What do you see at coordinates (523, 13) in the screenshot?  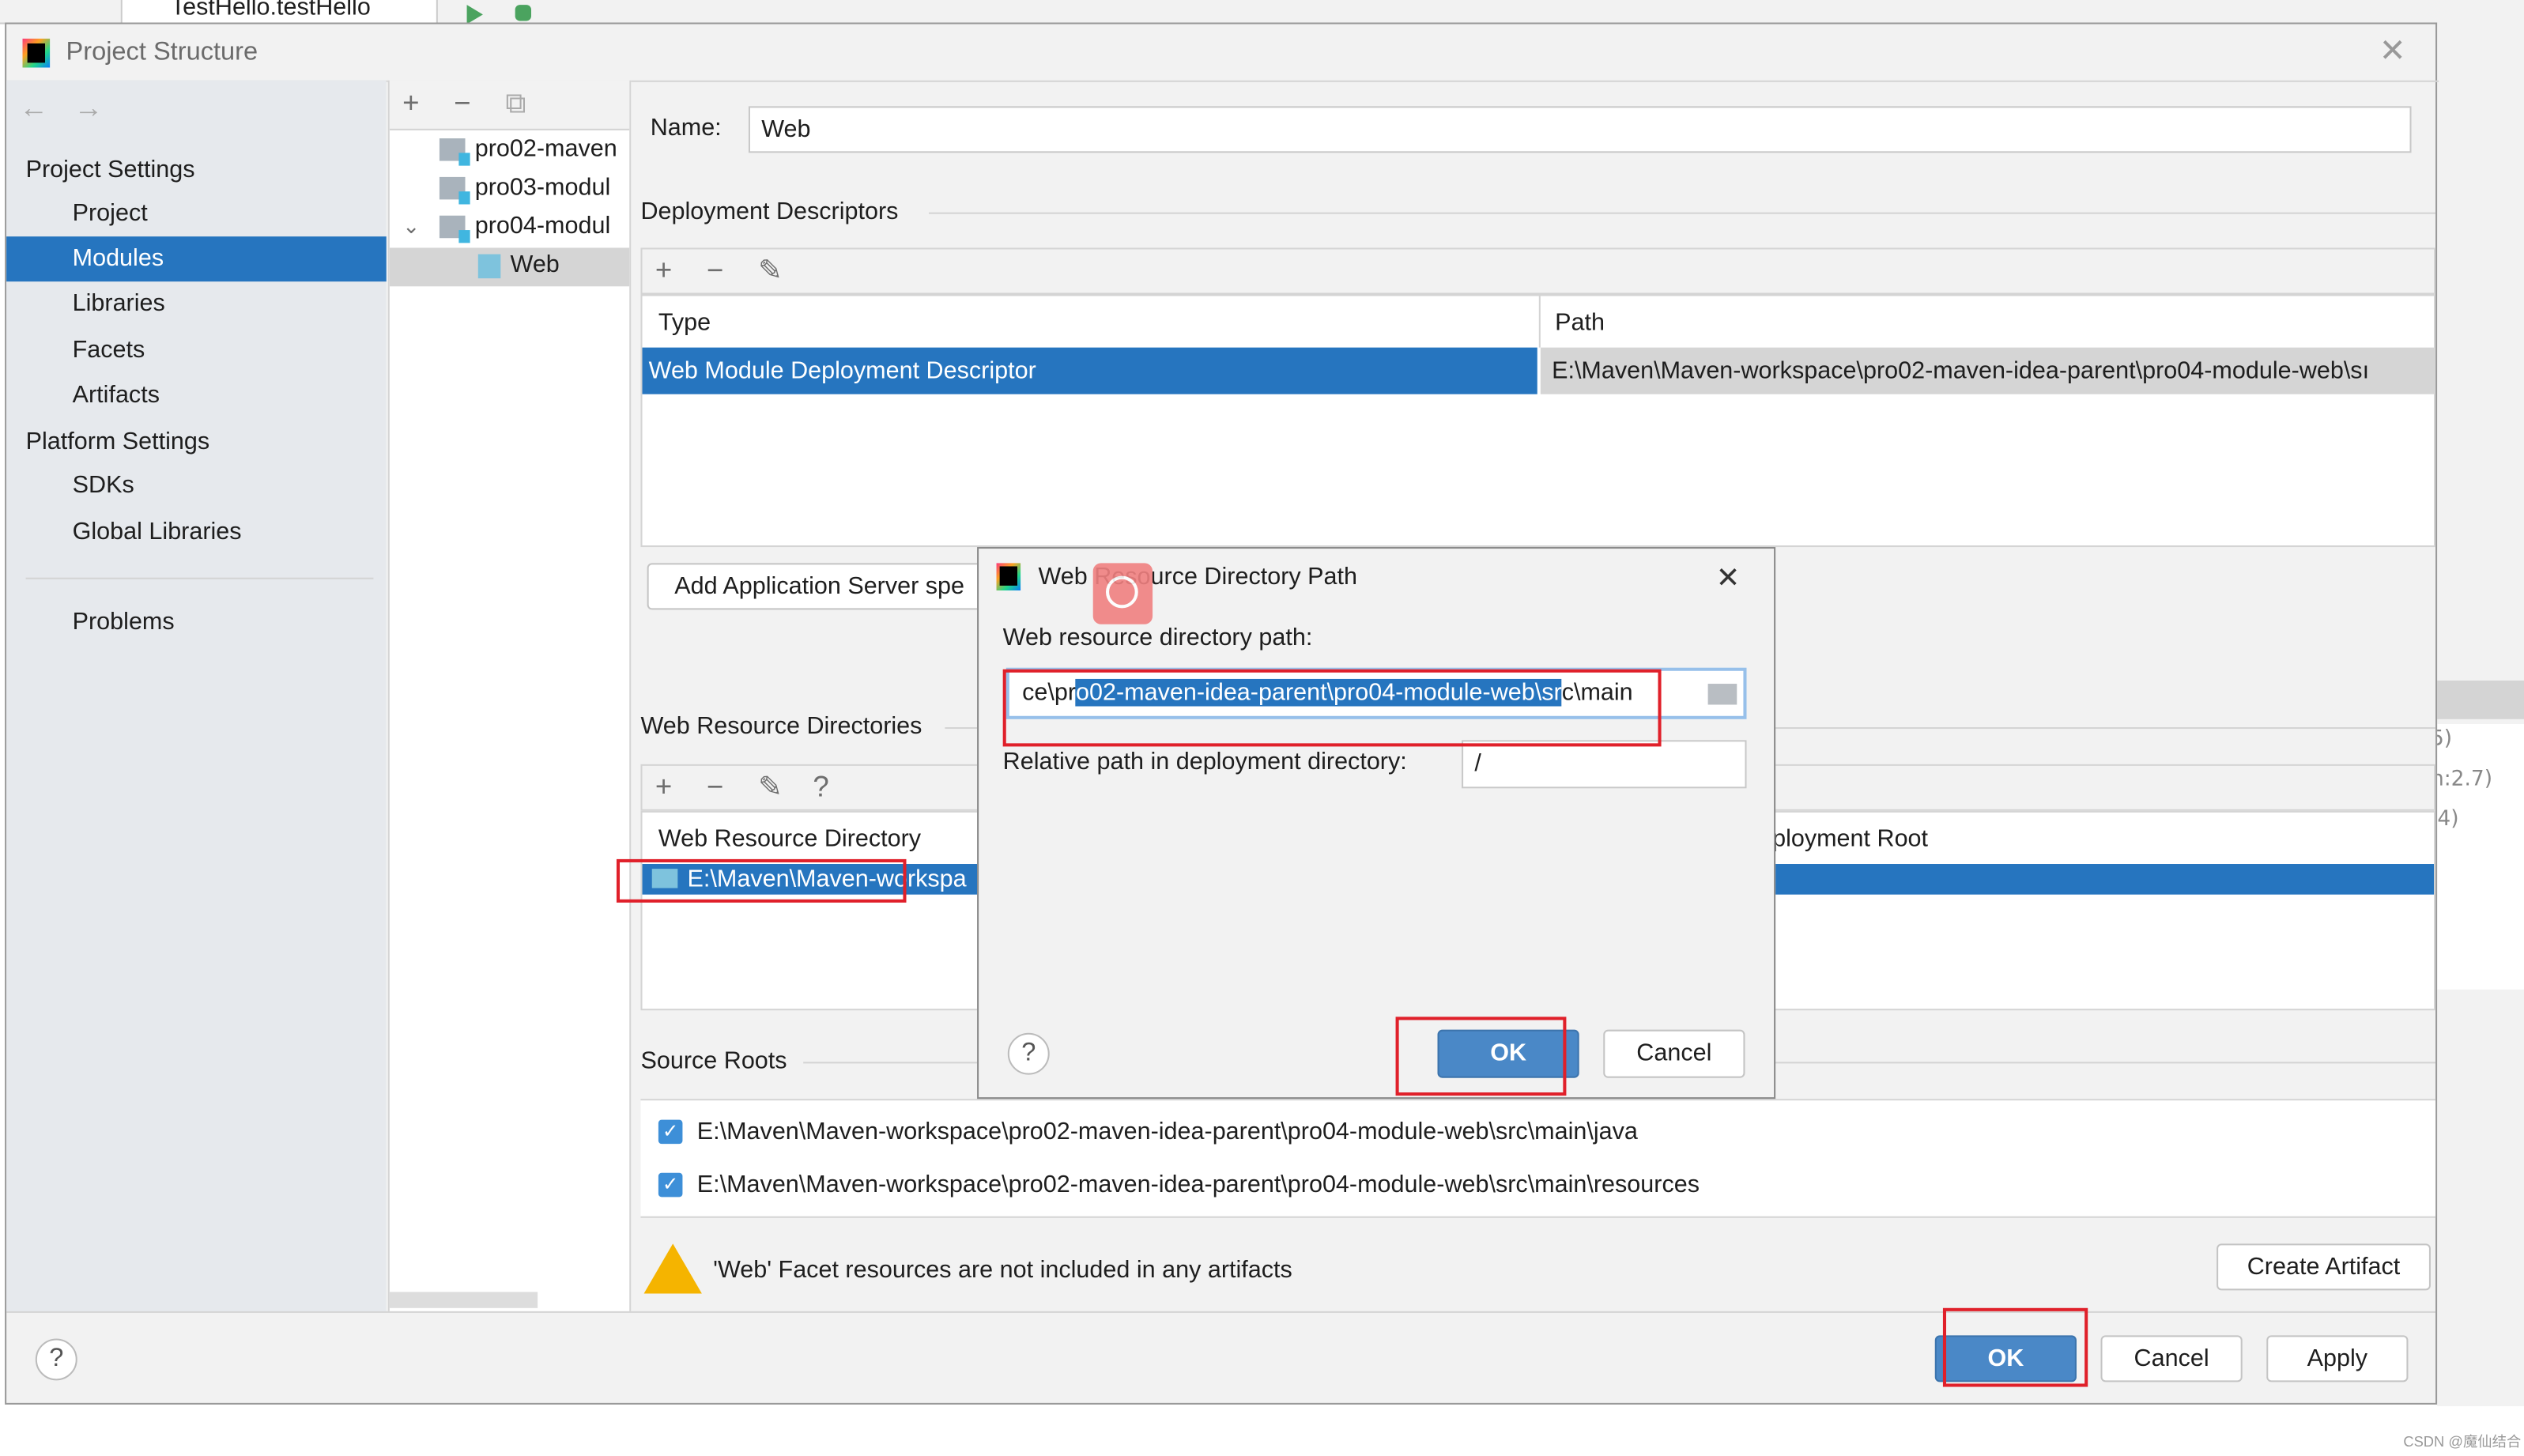 I see `debug-icon` at bounding box center [523, 13].